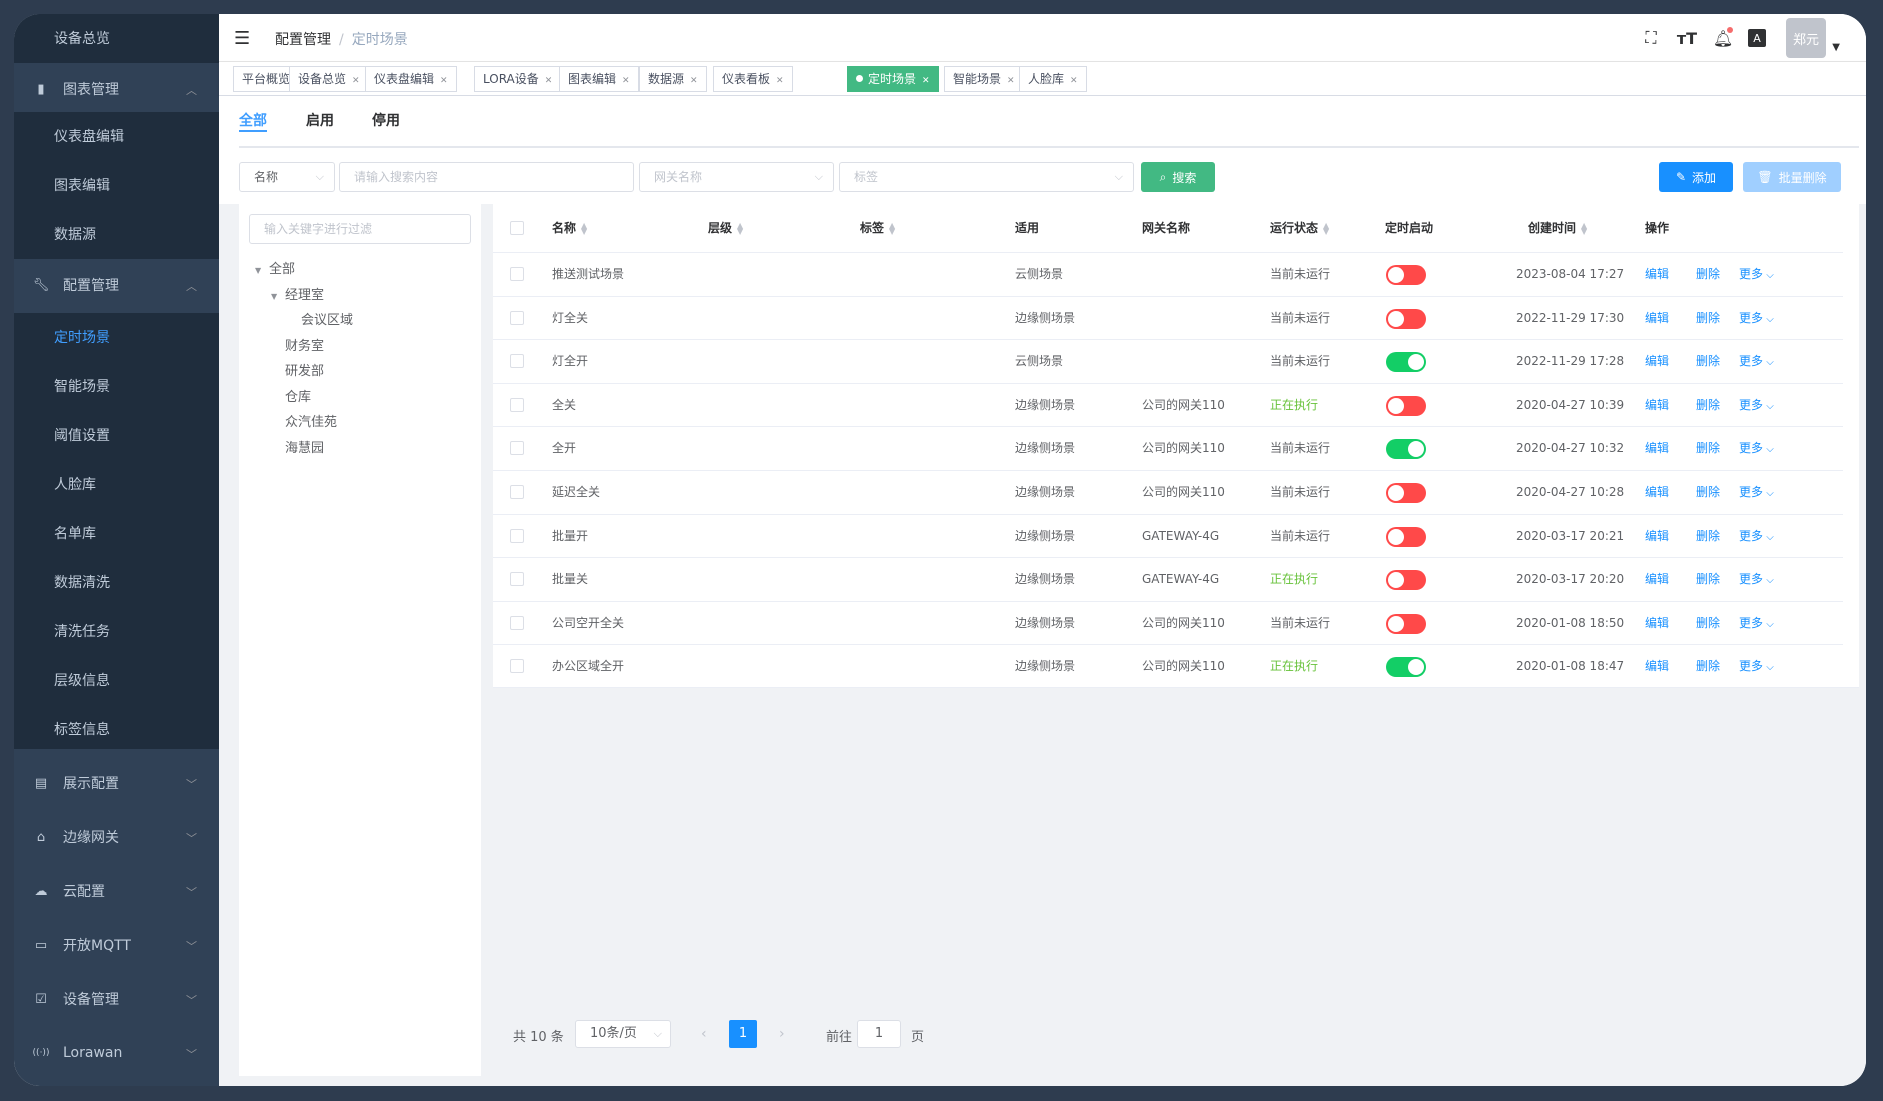 The height and width of the screenshot is (1101, 1883). What do you see at coordinates (1557, 228) in the screenshot?
I see `column-header-created: 创建时间 ▲ ▼` at bounding box center [1557, 228].